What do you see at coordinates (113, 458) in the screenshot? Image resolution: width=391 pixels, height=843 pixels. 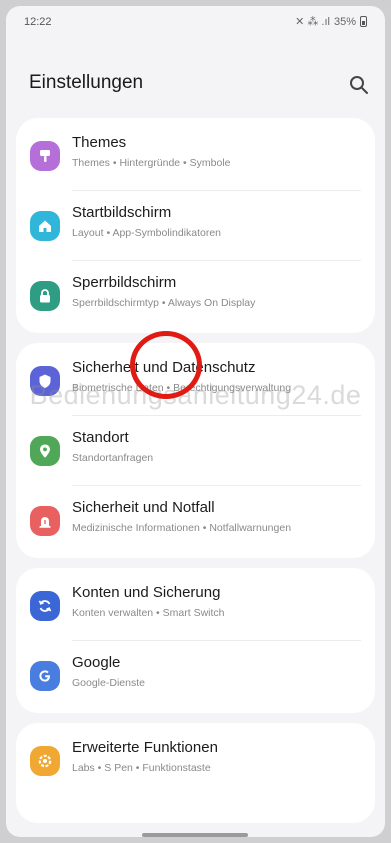 I see `settings-item-subtitle: Standortanfragen` at bounding box center [113, 458].